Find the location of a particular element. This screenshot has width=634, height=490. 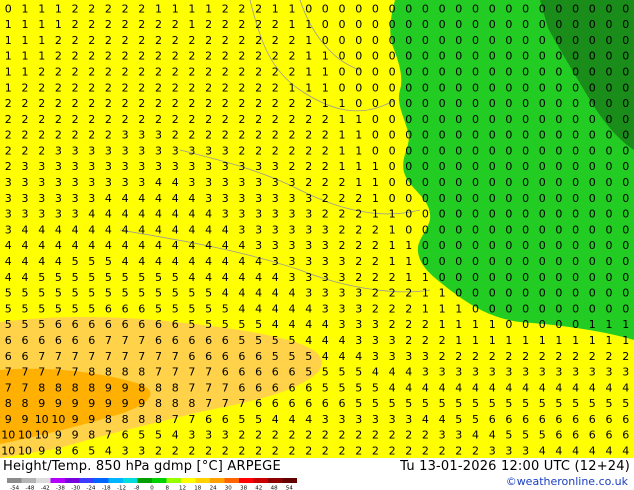

contour-value: 10 is located at coordinates (25, 435).